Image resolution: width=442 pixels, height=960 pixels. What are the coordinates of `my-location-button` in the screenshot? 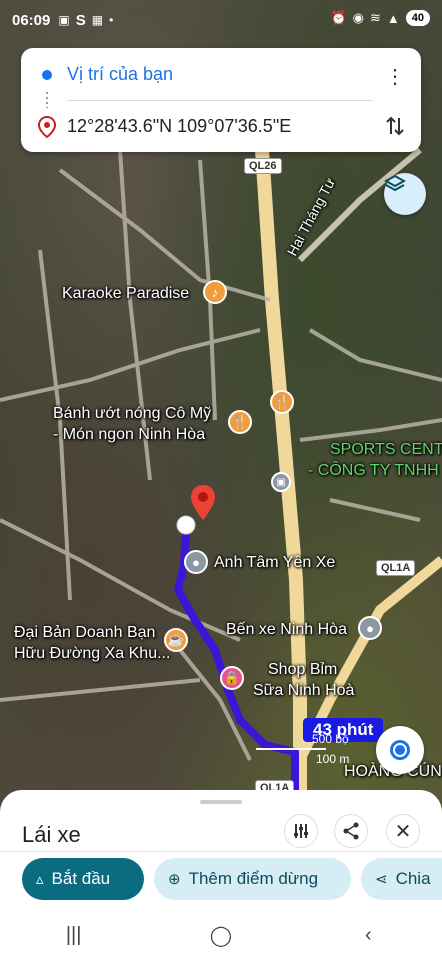 It's located at (400, 750).